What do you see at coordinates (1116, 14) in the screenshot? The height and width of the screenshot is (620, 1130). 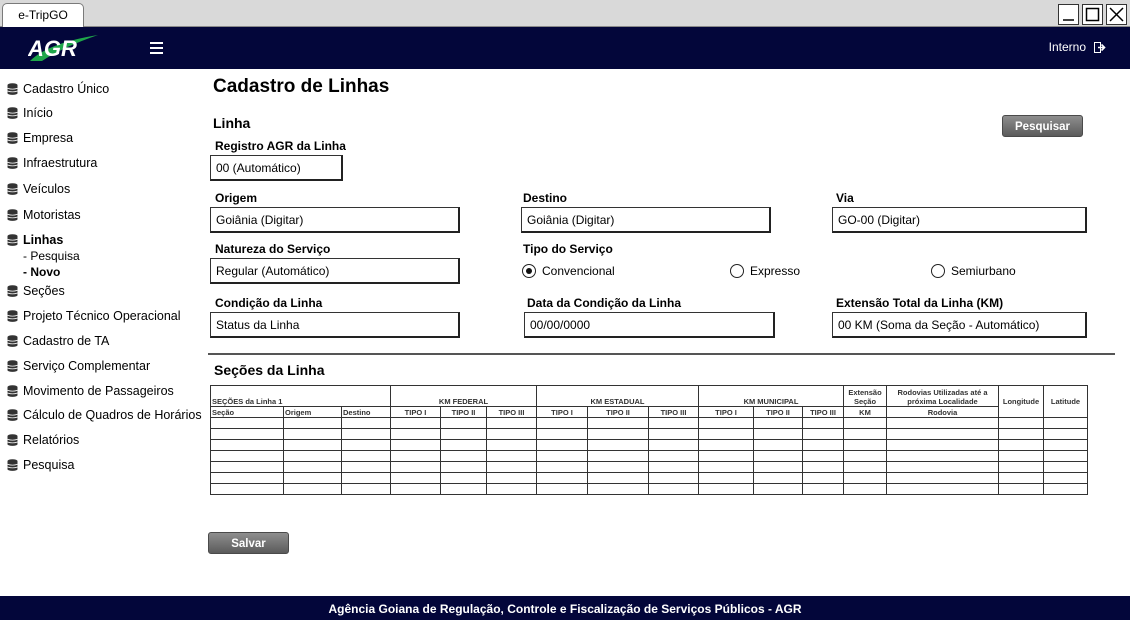 I see `close-icon` at bounding box center [1116, 14].